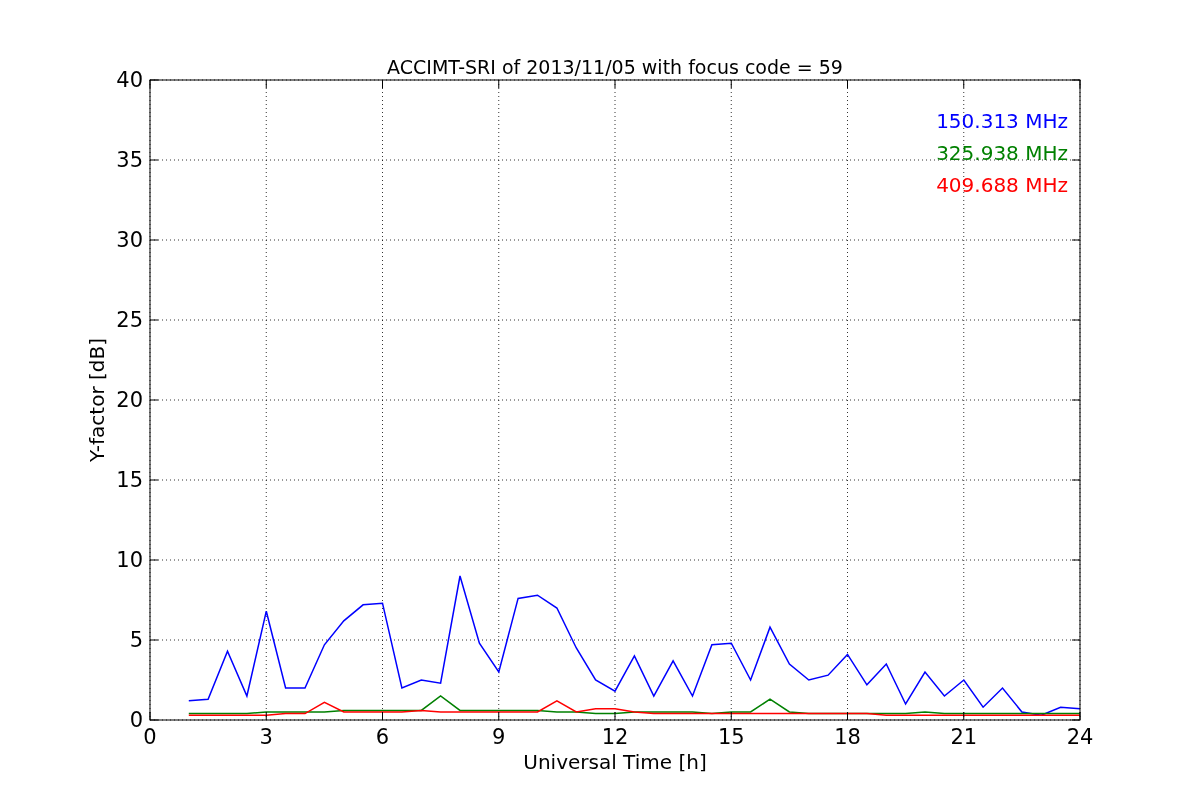 This screenshot has width=1200, height=800. Describe the element at coordinates (97, 400) in the screenshot. I see `axis-title: Y-factor [dB]` at that location.